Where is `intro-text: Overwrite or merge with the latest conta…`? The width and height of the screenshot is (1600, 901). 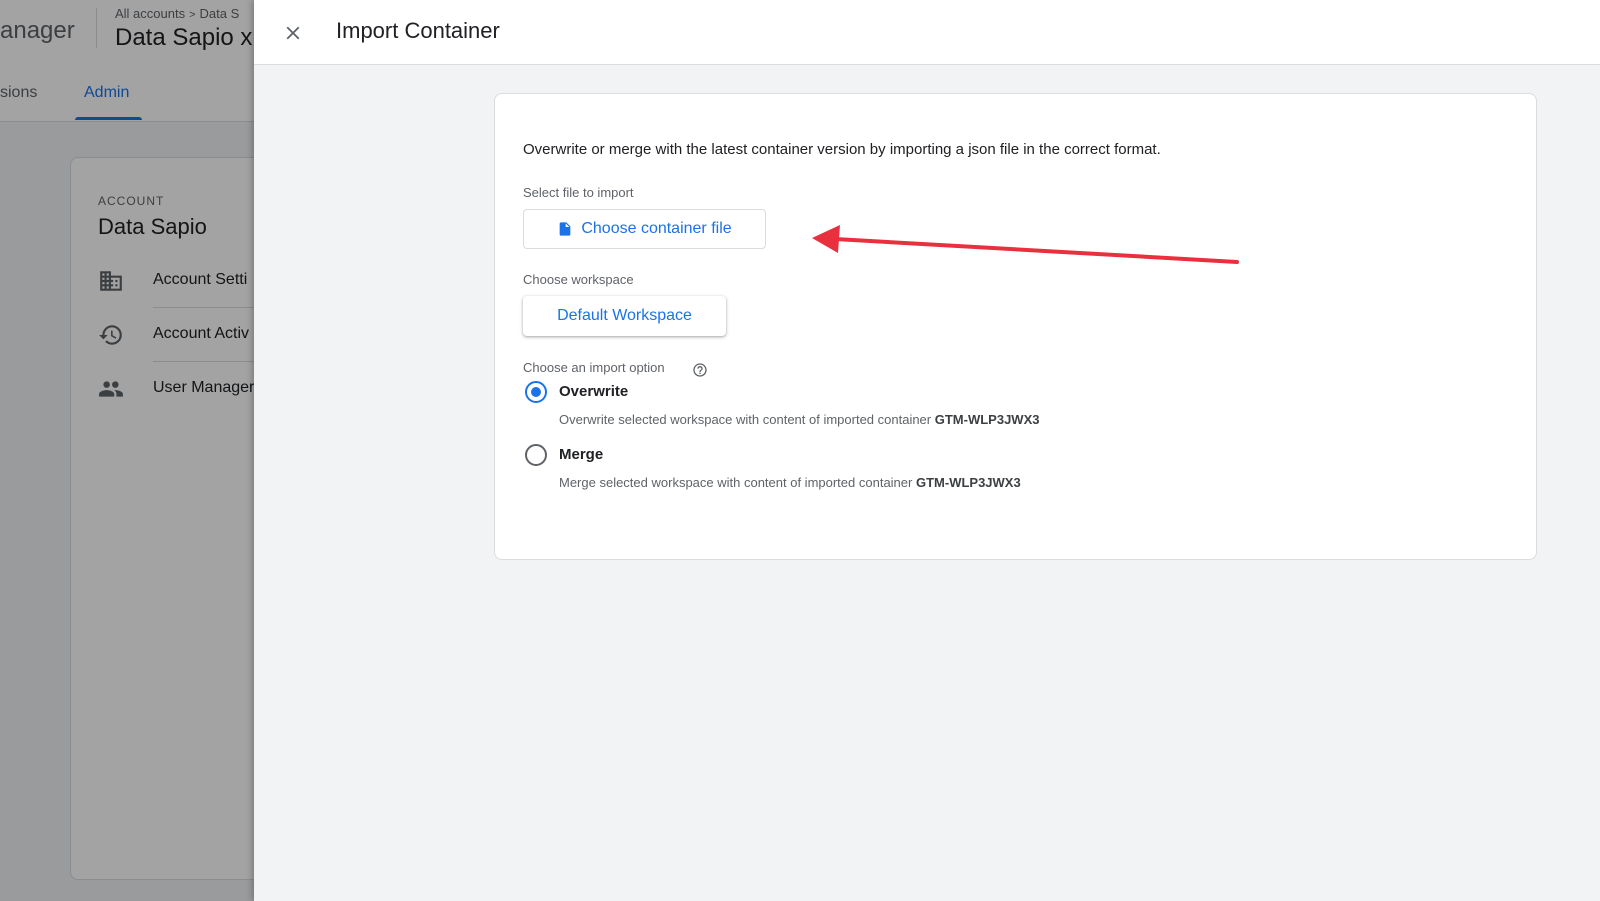 intro-text: Overwrite or merge with the latest conta… is located at coordinates (842, 149).